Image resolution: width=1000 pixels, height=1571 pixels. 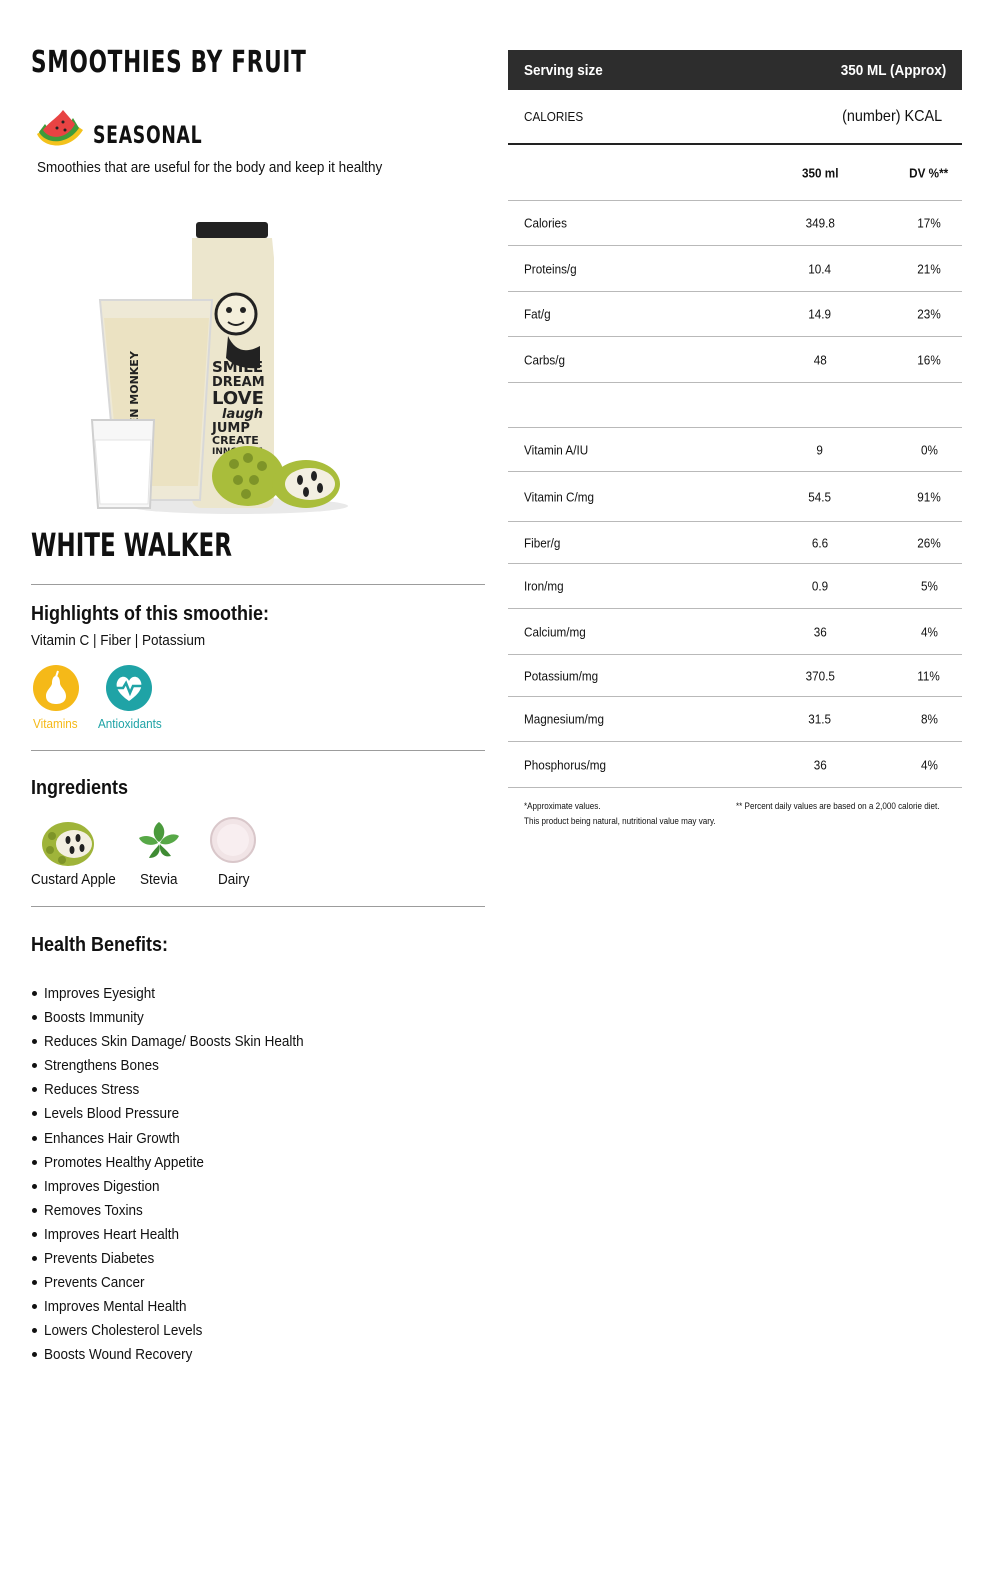 I want to click on table-row: Iron/mg 0.9 5%, so click(x=735, y=586).